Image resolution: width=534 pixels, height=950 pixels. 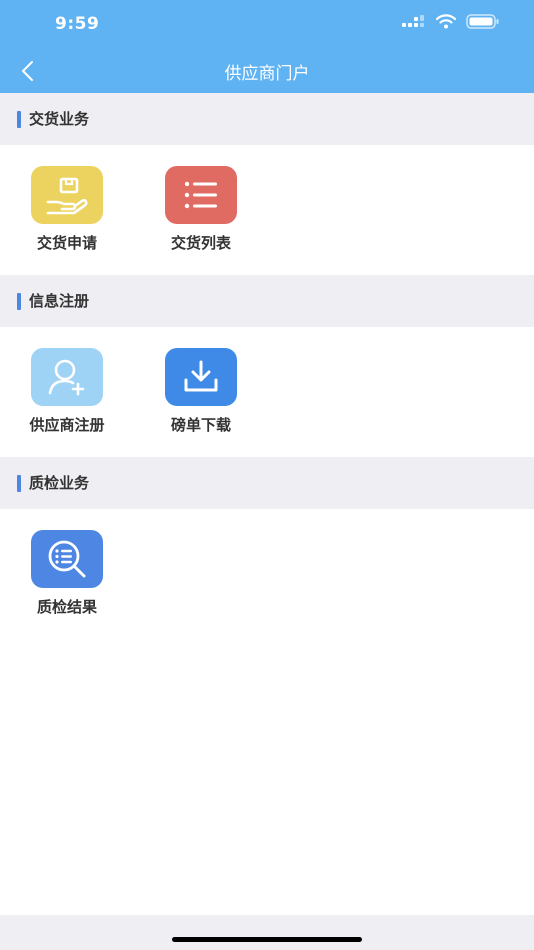 What do you see at coordinates (267, 483) in the screenshot?
I see `section-header-quality: 质检业务` at bounding box center [267, 483].